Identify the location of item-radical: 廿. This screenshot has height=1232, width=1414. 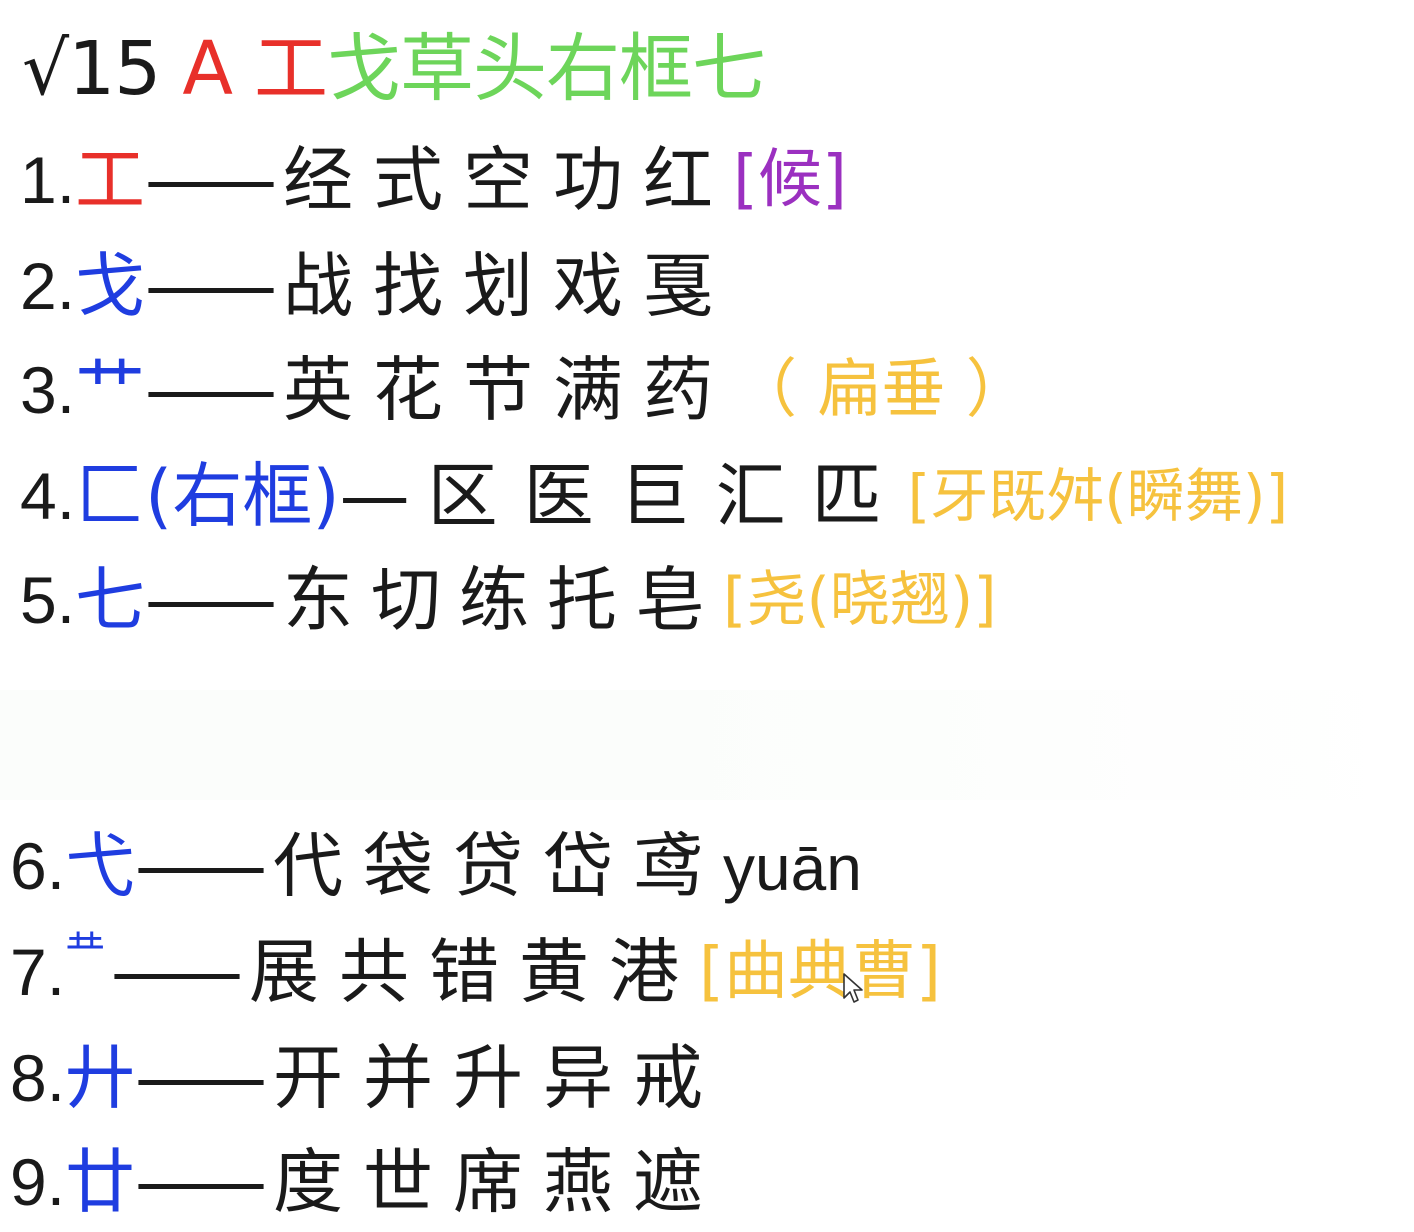
(100, 1182).